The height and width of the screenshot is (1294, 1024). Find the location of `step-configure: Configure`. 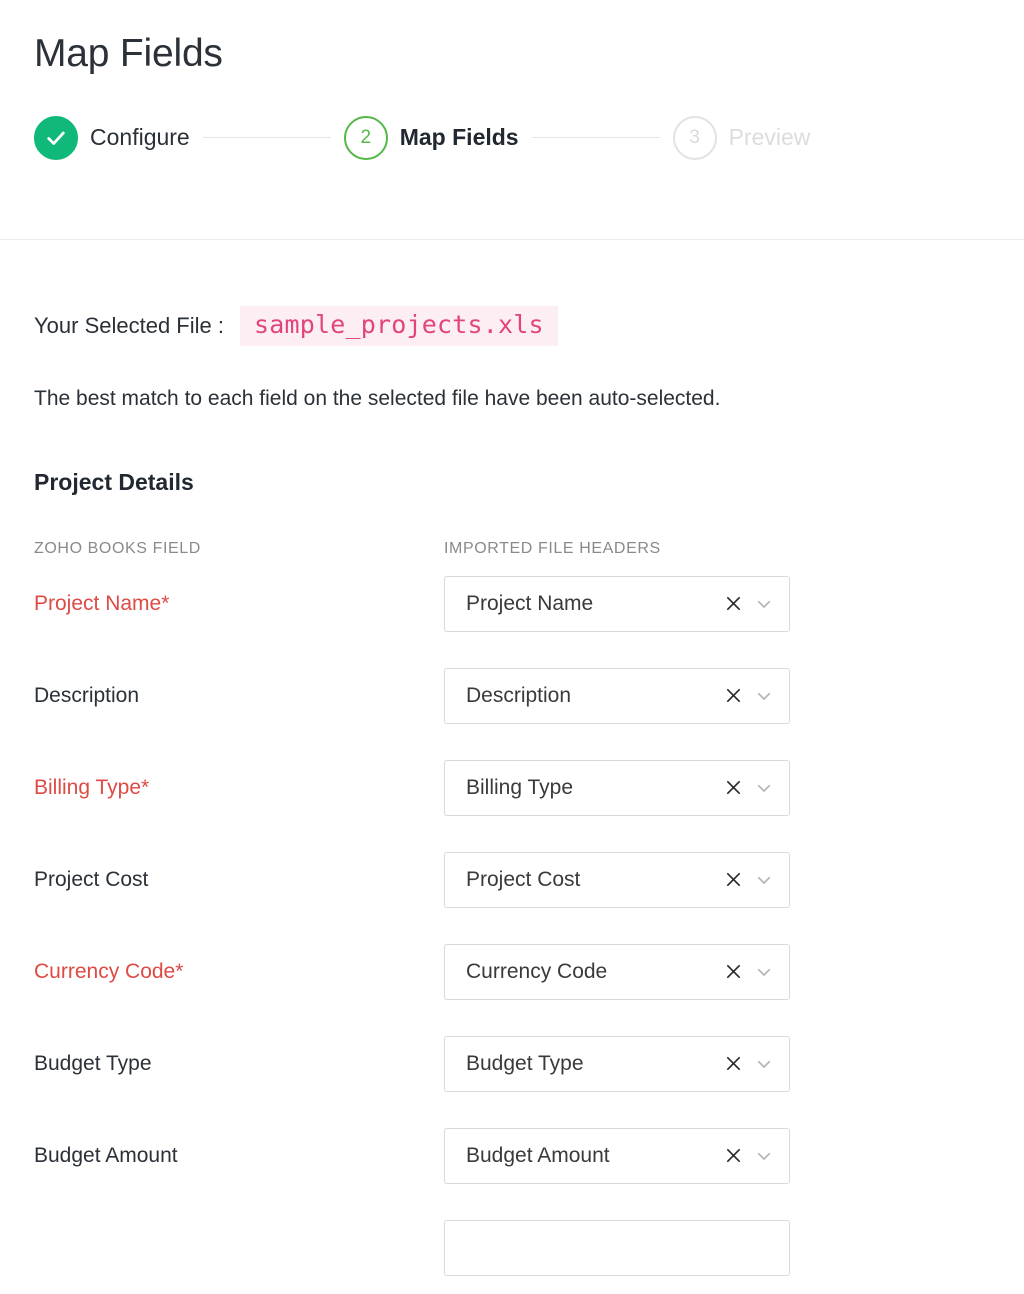

step-configure: Configure is located at coordinates (112, 137).